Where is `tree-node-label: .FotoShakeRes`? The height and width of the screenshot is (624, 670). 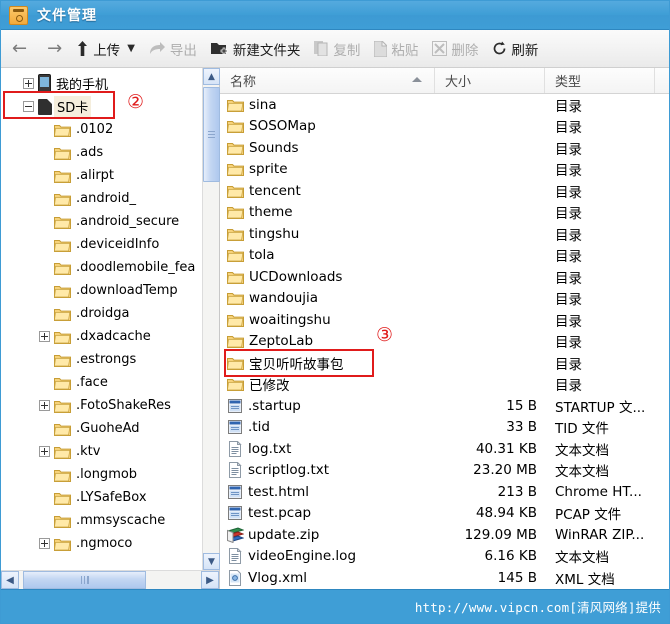
tree-node-label: .FotoShakeRes is located at coordinates (123, 405).